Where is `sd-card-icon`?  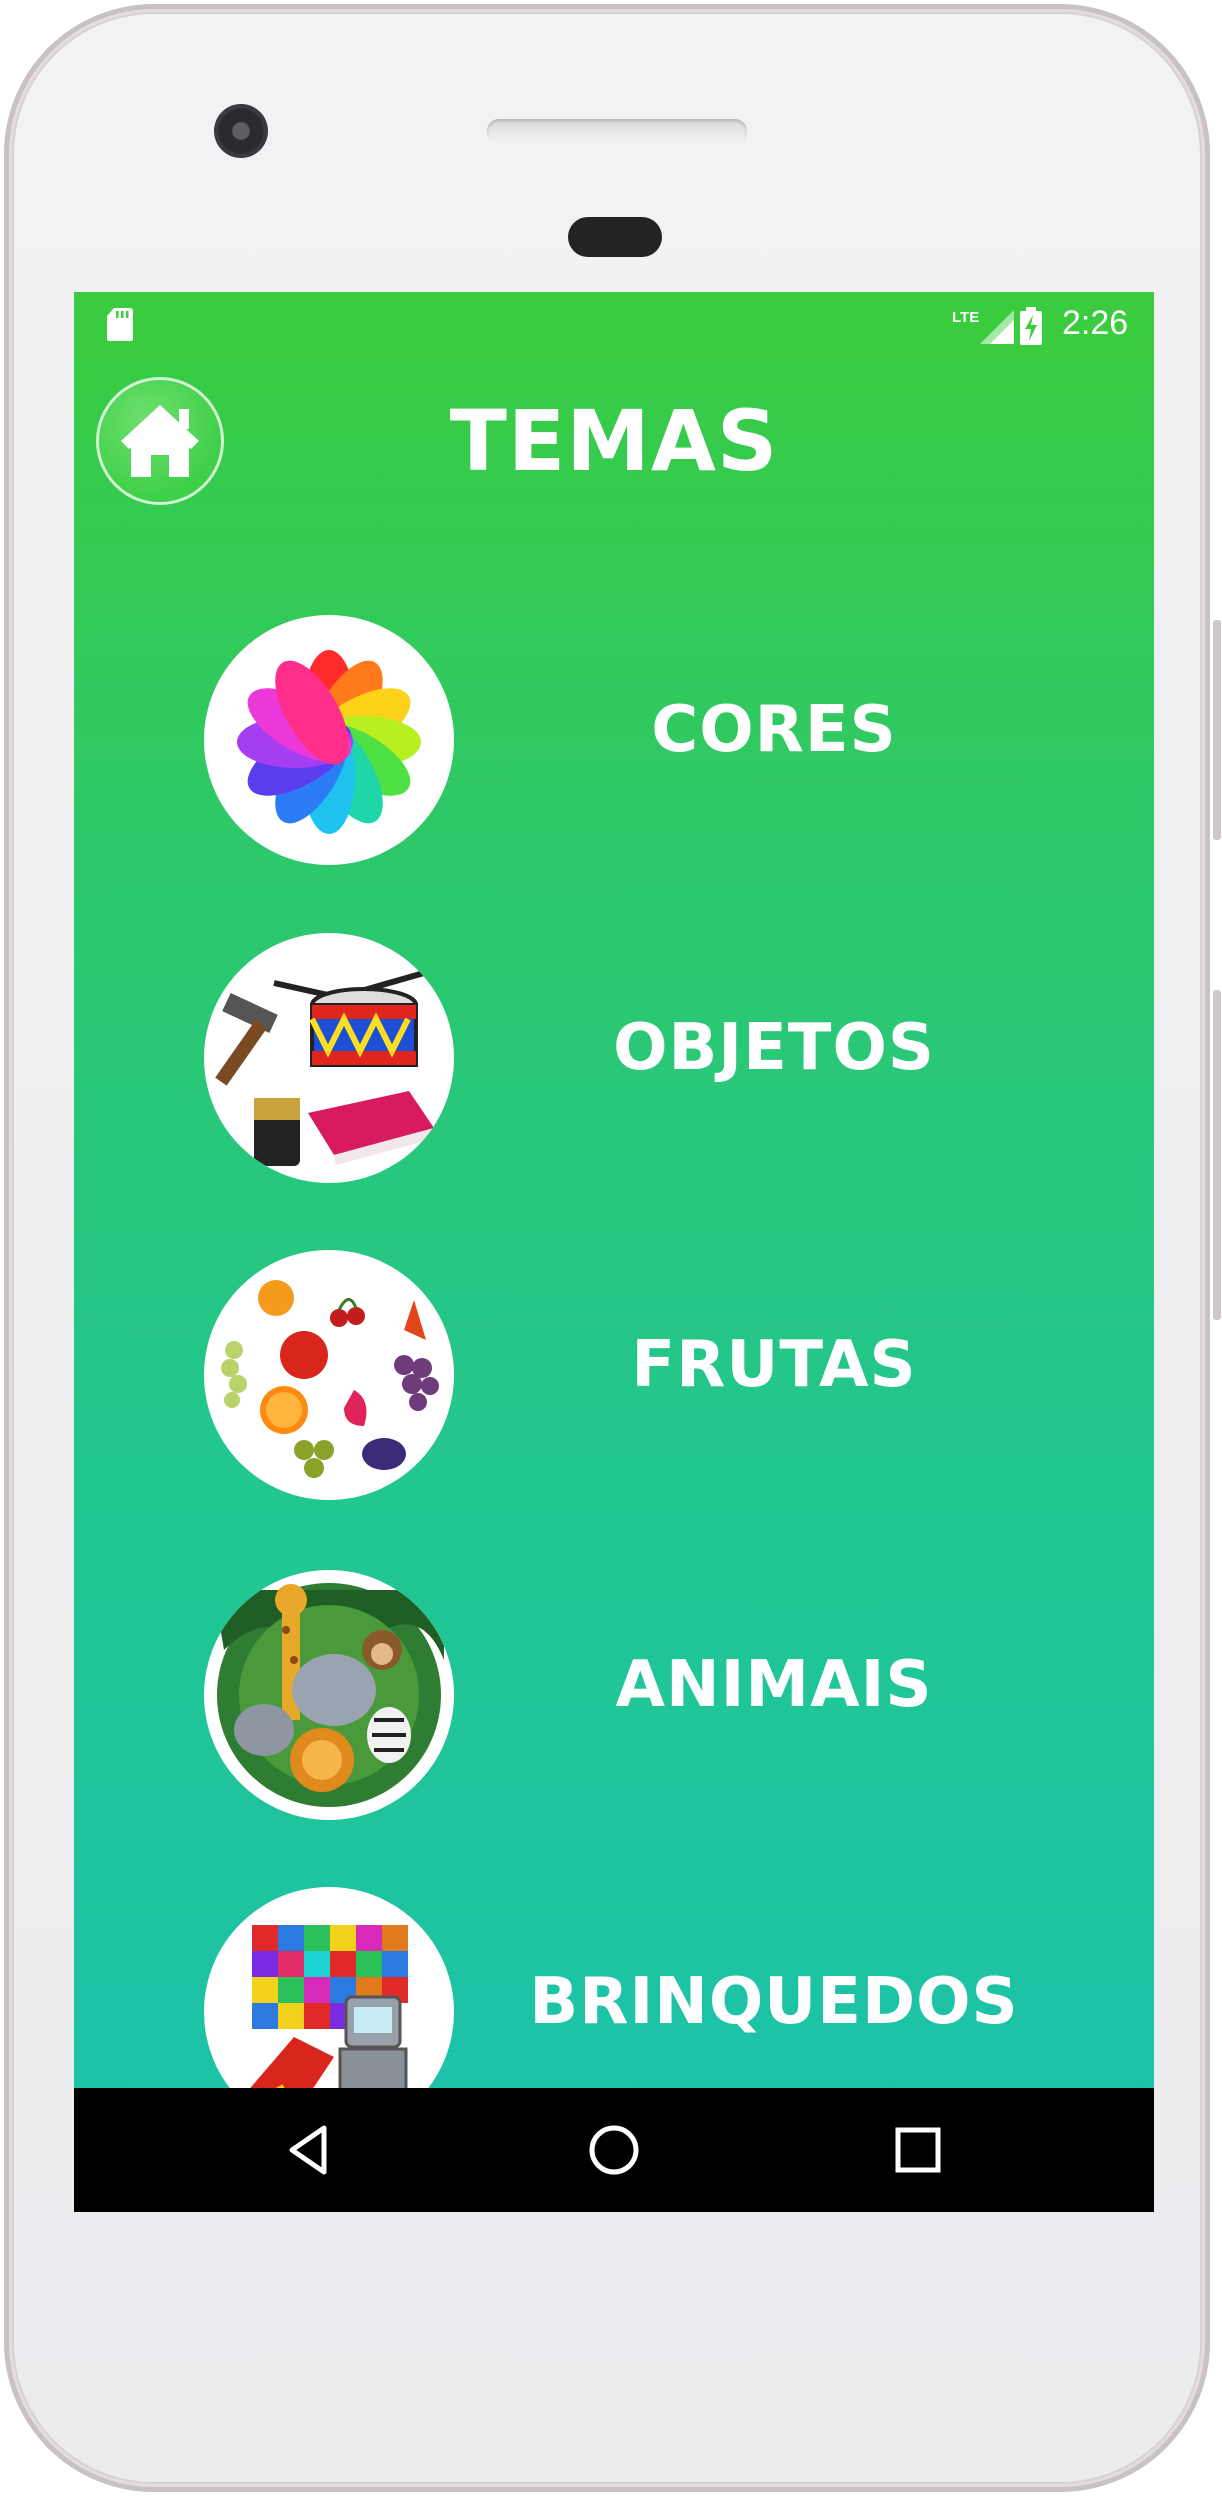
sd-card-icon is located at coordinates (120, 324).